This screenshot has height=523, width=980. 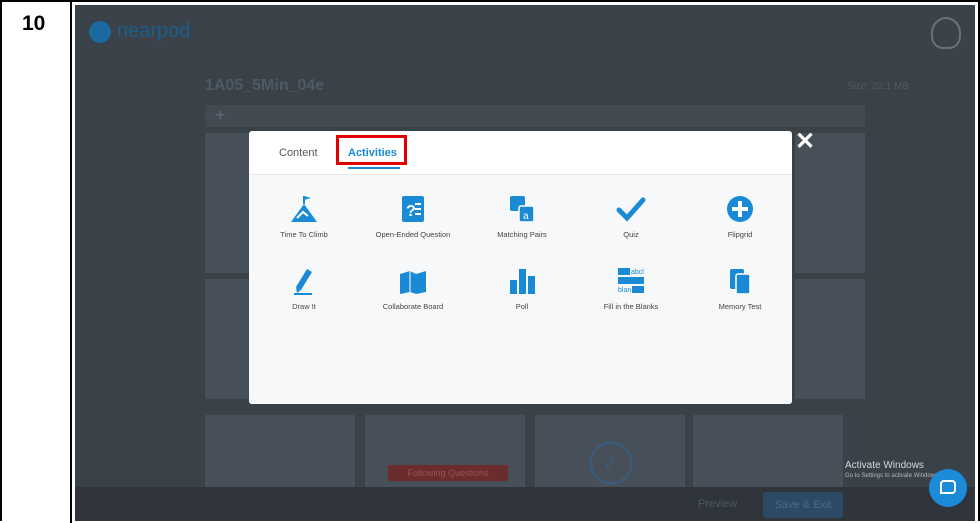 What do you see at coordinates (637, 272) in the screenshot?
I see `svg-text: abcl` at bounding box center [637, 272].